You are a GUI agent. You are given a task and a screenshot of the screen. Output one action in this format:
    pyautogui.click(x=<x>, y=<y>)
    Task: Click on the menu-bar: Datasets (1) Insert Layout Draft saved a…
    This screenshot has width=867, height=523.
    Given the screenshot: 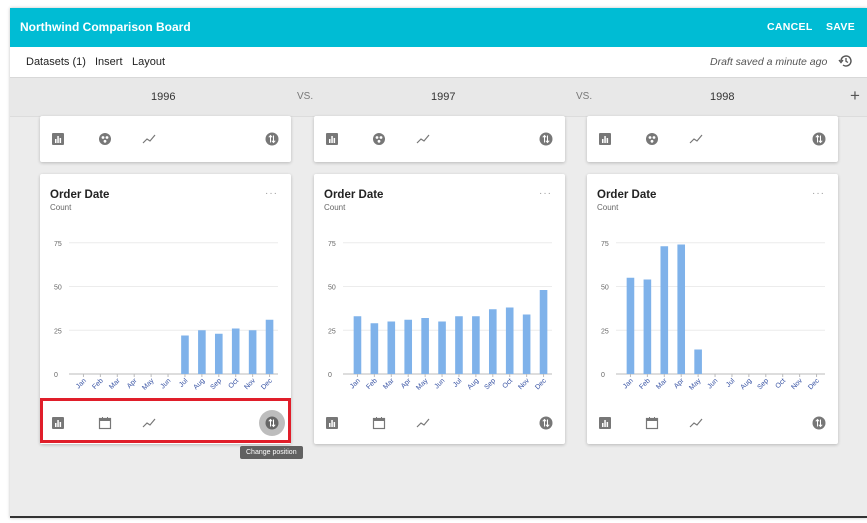 What is the action you would take?
    pyautogui.click(x=438, y=62)
    